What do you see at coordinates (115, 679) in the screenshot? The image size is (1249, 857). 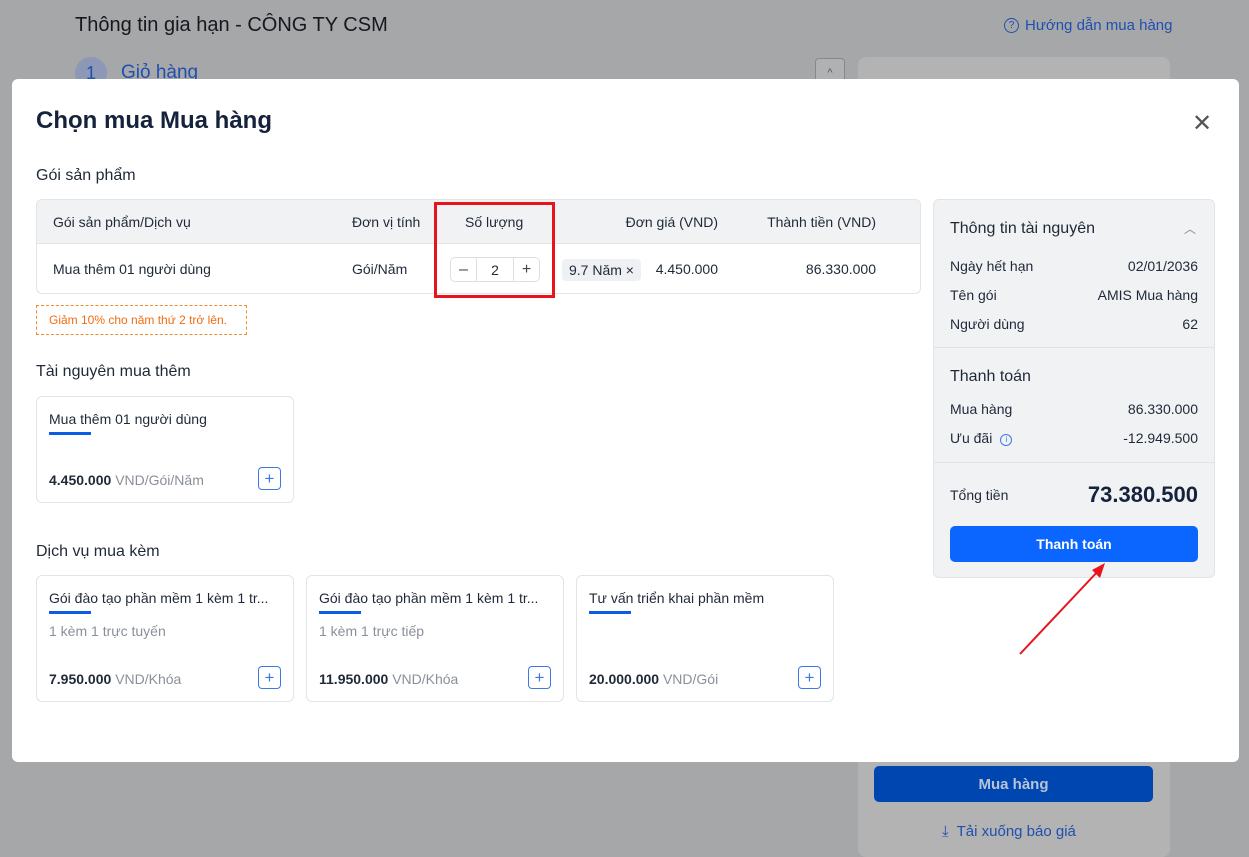 I see `card-price: 7.950.000 VND/Khóa` at bounding box center [115, 679].